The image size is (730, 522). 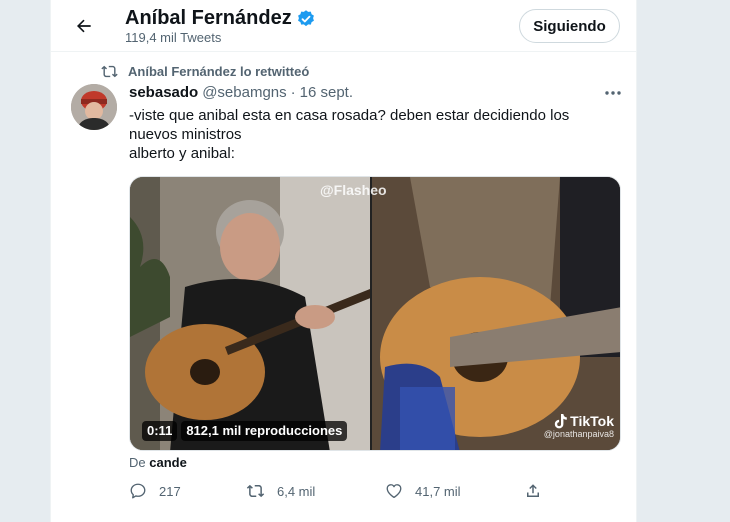 I want to click on tiktok-label: TikTok, so click(x=592, y=421).